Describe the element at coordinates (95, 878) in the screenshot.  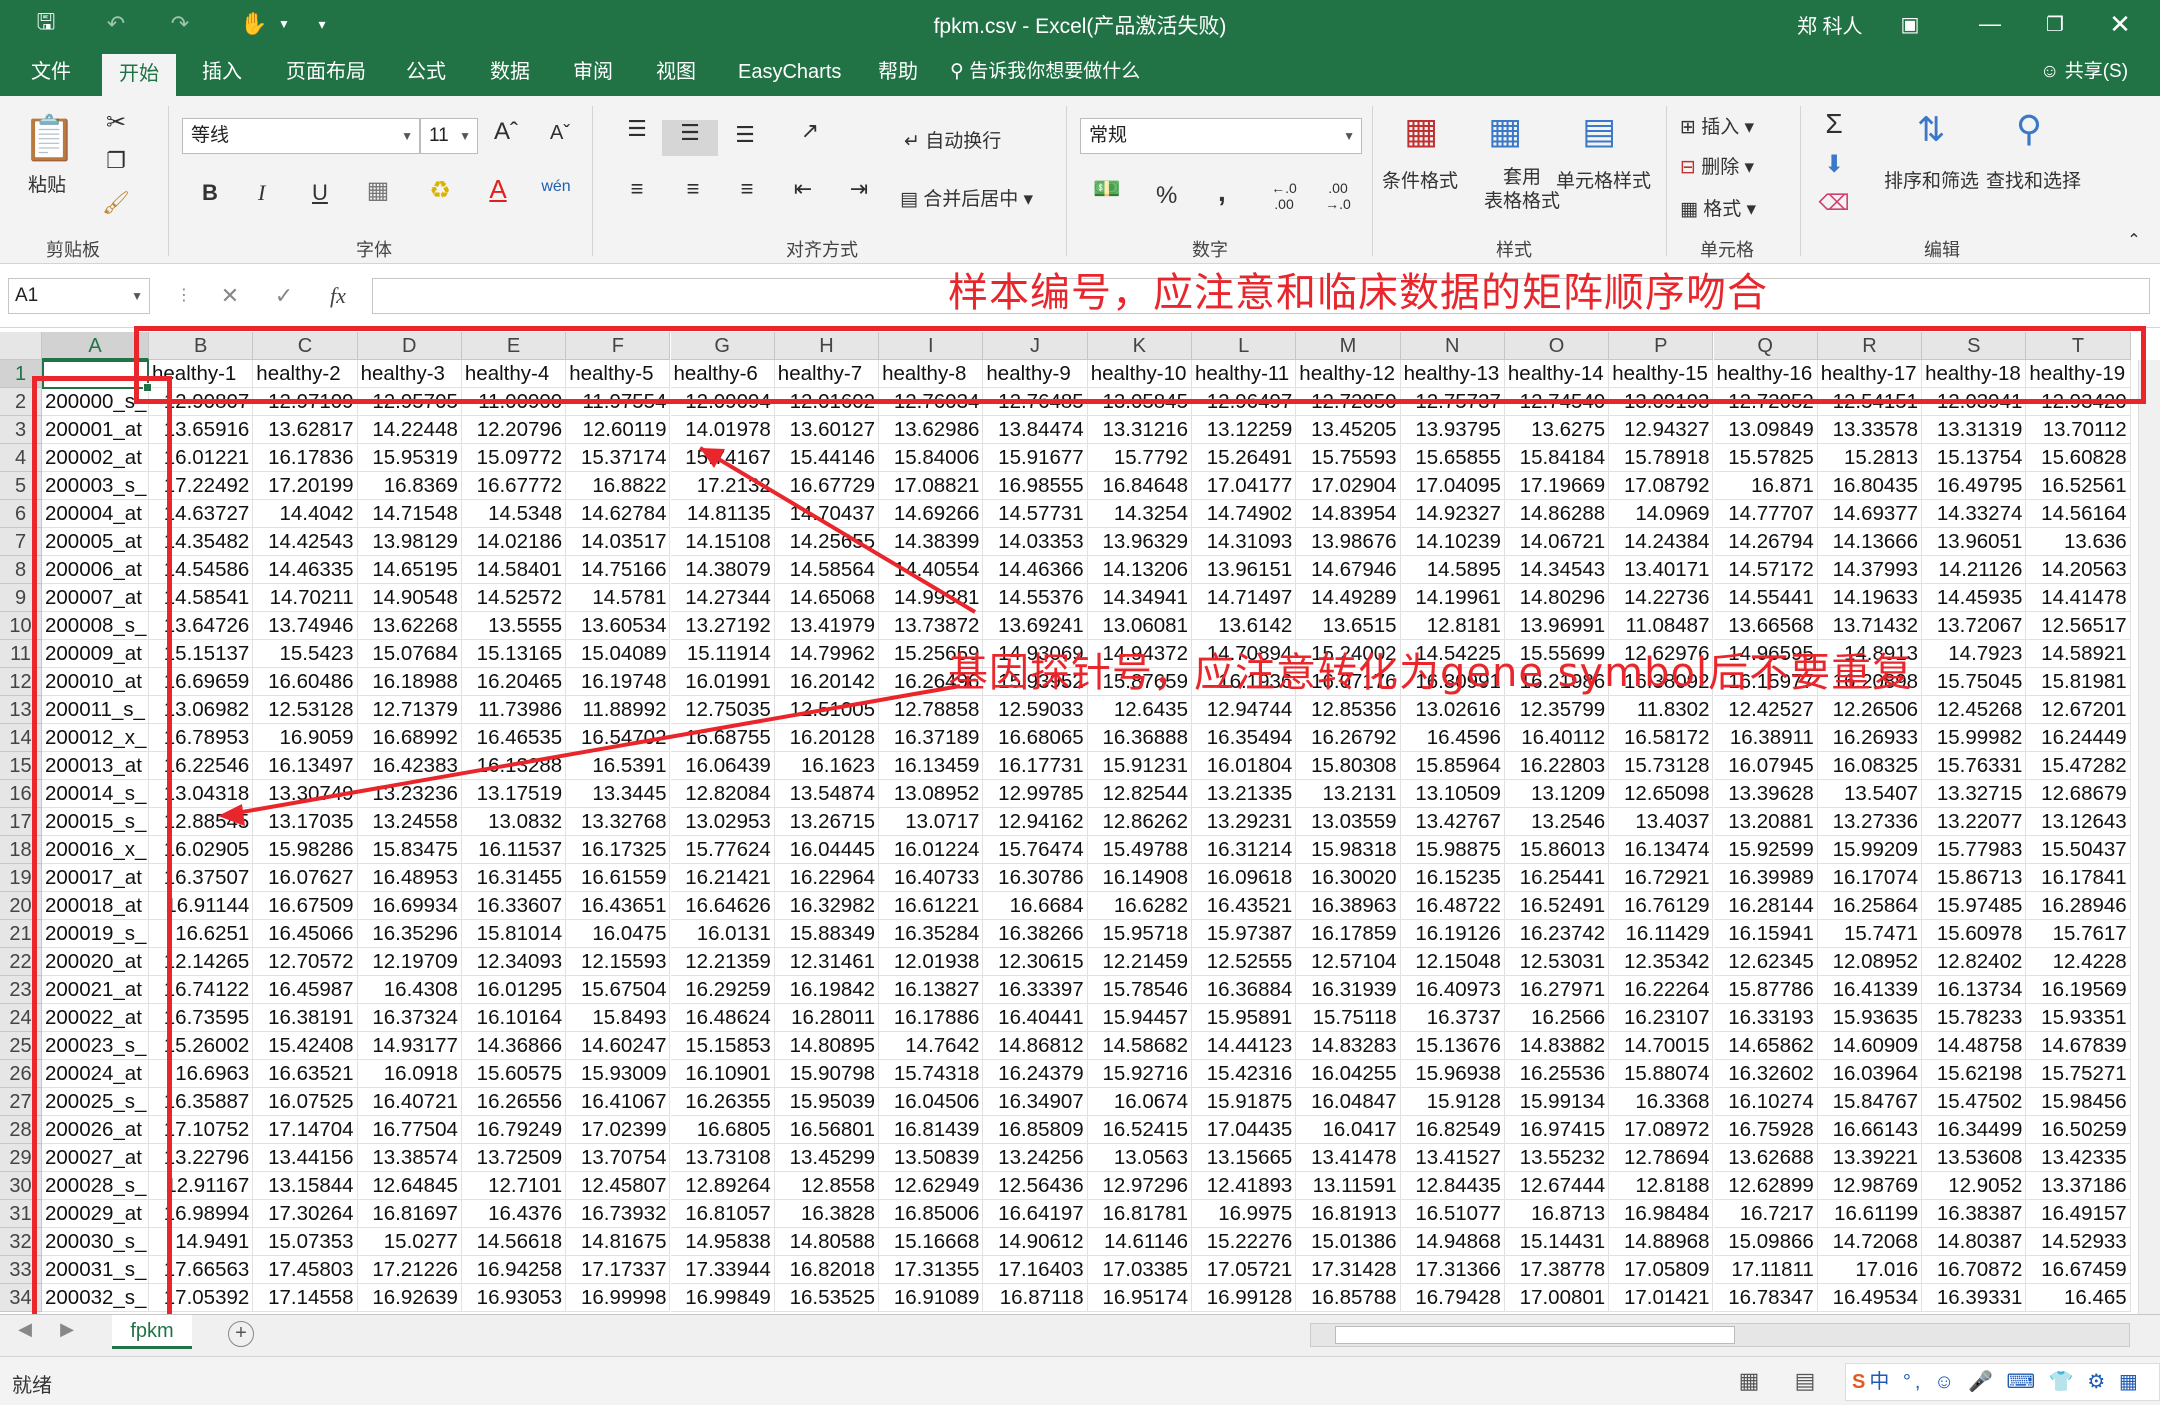
I see `probe-id-cell: 200017_at` at that location.